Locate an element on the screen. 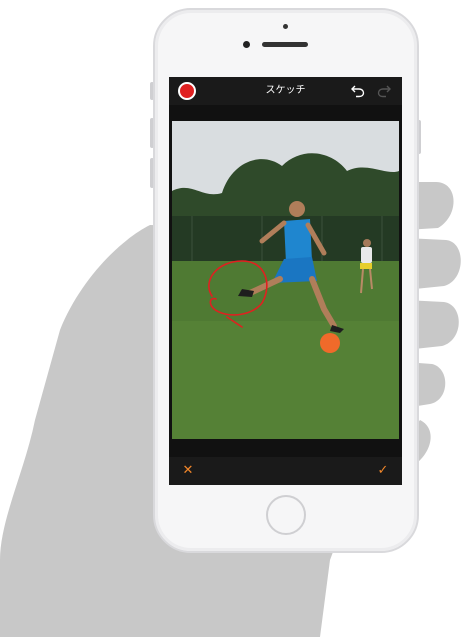 The height and width of the screenshot is (637, 468). bottom-toolbar: ✕ ✓ is located at coordinates (285, 471).